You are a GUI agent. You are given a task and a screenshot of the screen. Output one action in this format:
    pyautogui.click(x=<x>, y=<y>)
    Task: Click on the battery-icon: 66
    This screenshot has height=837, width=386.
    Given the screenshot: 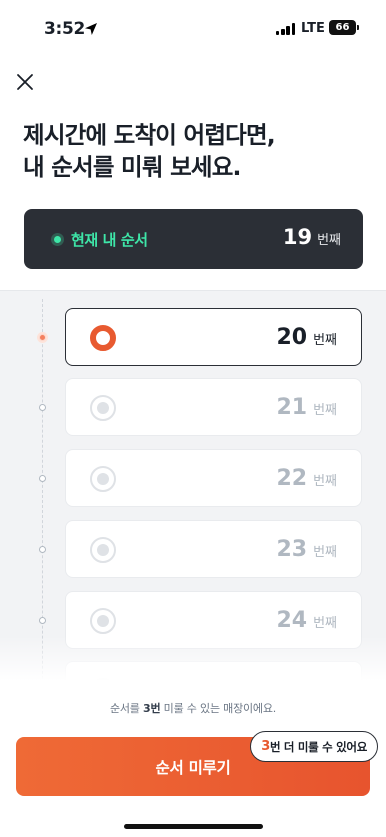 What is the action you would take?
    pyautogui.click(x=344, y=27)
    